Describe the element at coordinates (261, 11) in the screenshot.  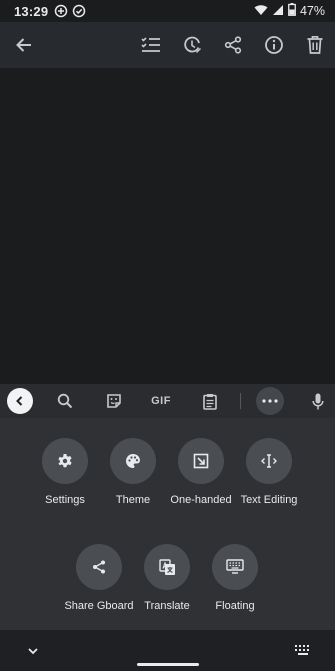
I see `wifi-icon` at that location.